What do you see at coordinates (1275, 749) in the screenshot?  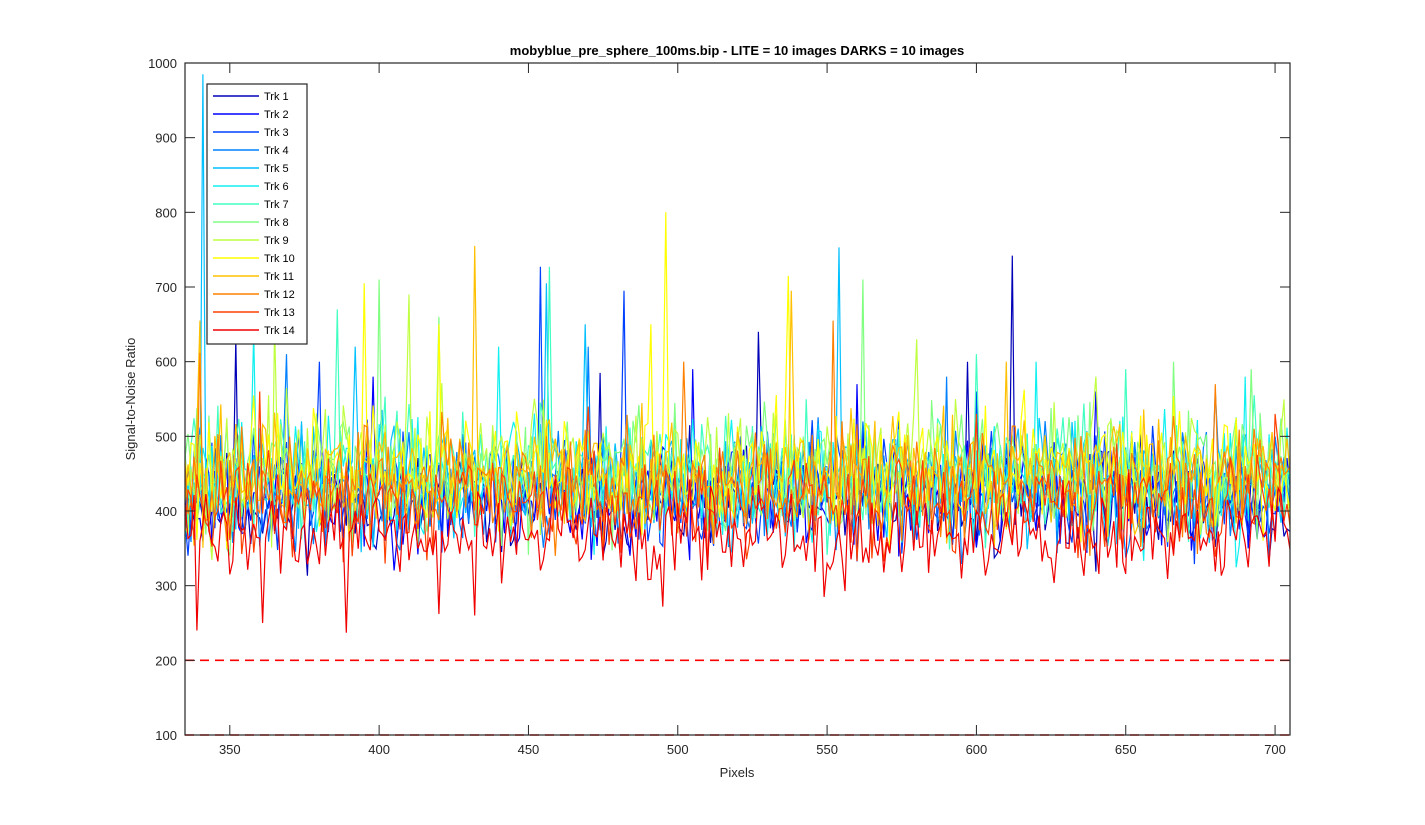 I see `x-tick-label: 700` at bounding box center [1275, 749].